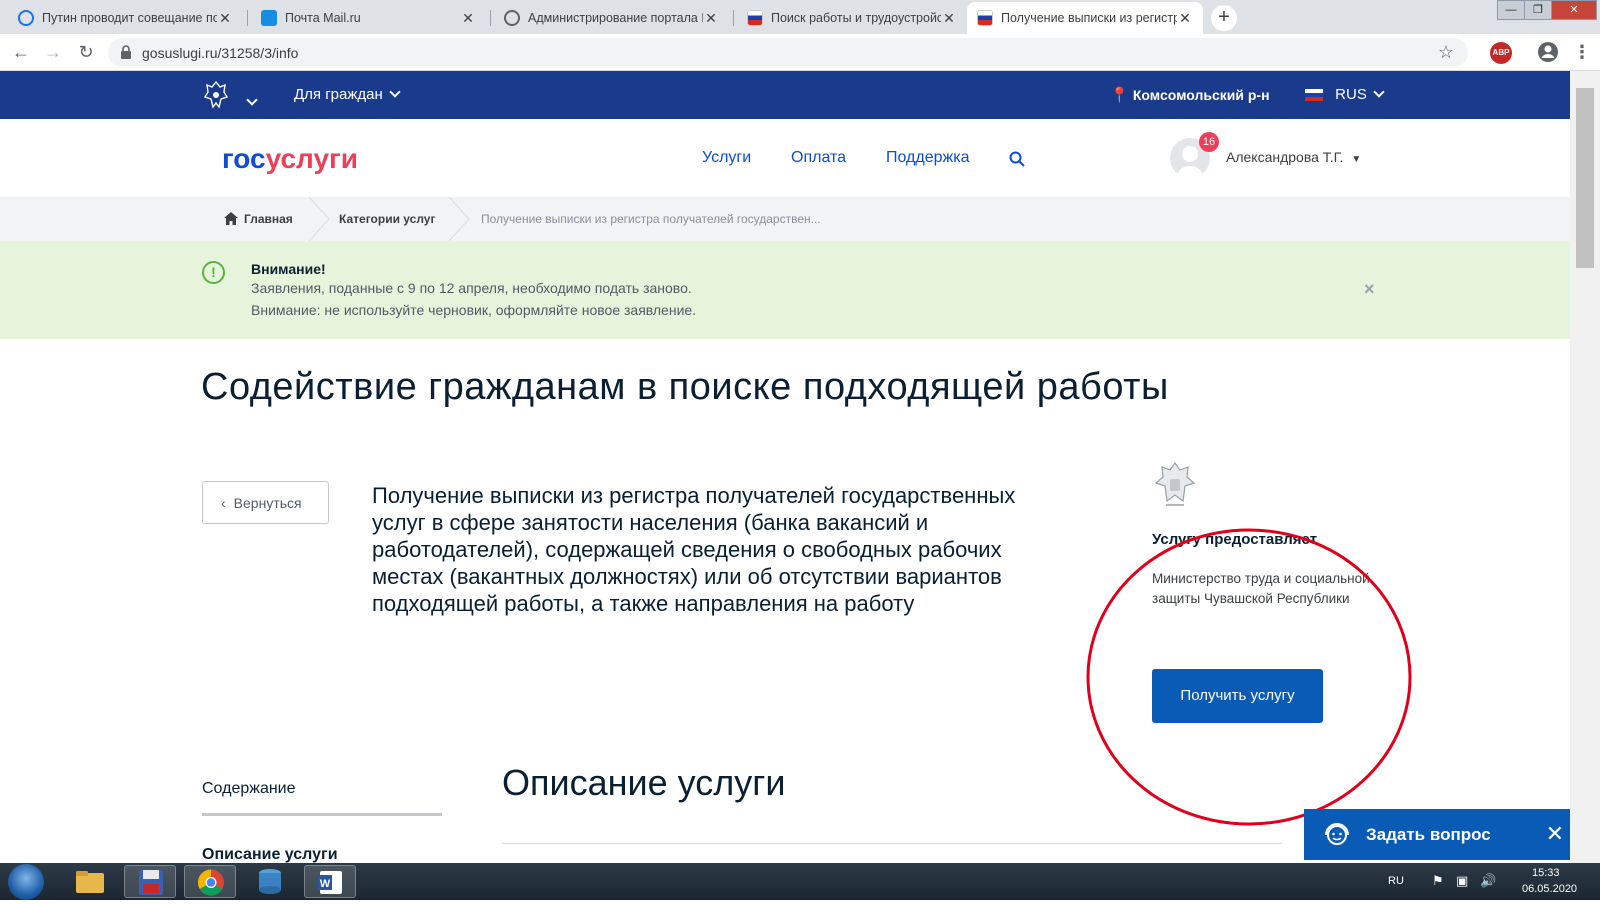 This screenshot has width=1600, height=904. Describe the element at coordinates (1314, 95) in the screenshot. I see `flag-ru-icon` at that location.